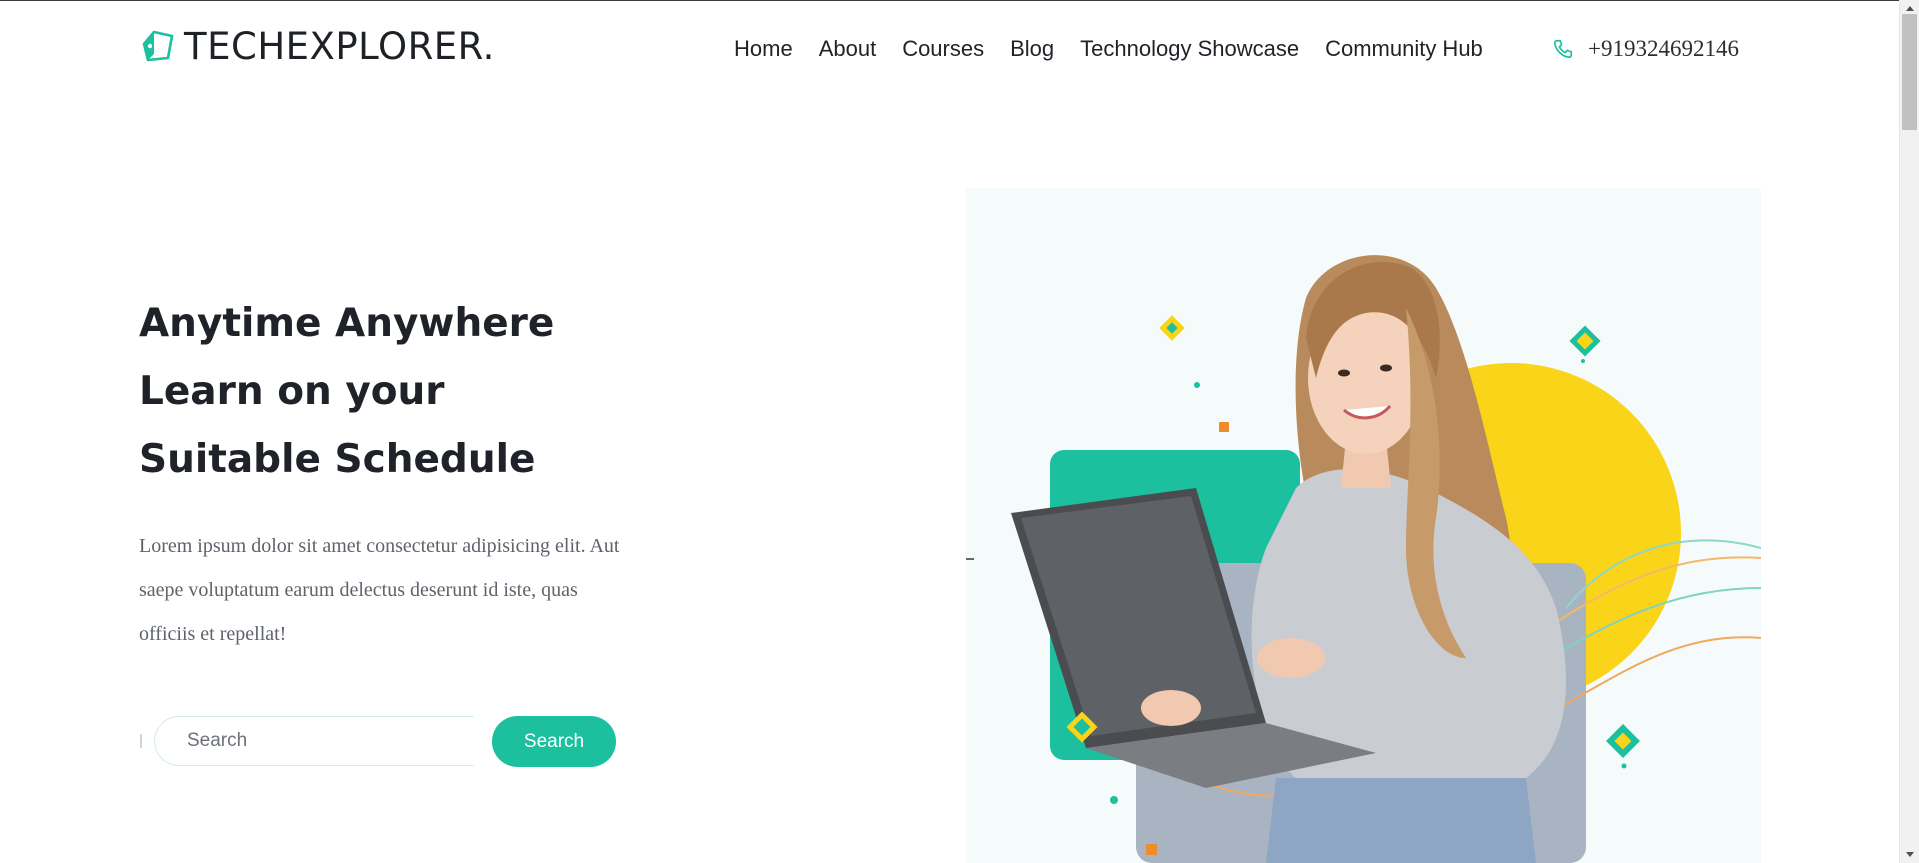  Describe the element at coordinates (1404, 49) in the screenshot. I see `nav-community-hub: Community Hub` at that location.